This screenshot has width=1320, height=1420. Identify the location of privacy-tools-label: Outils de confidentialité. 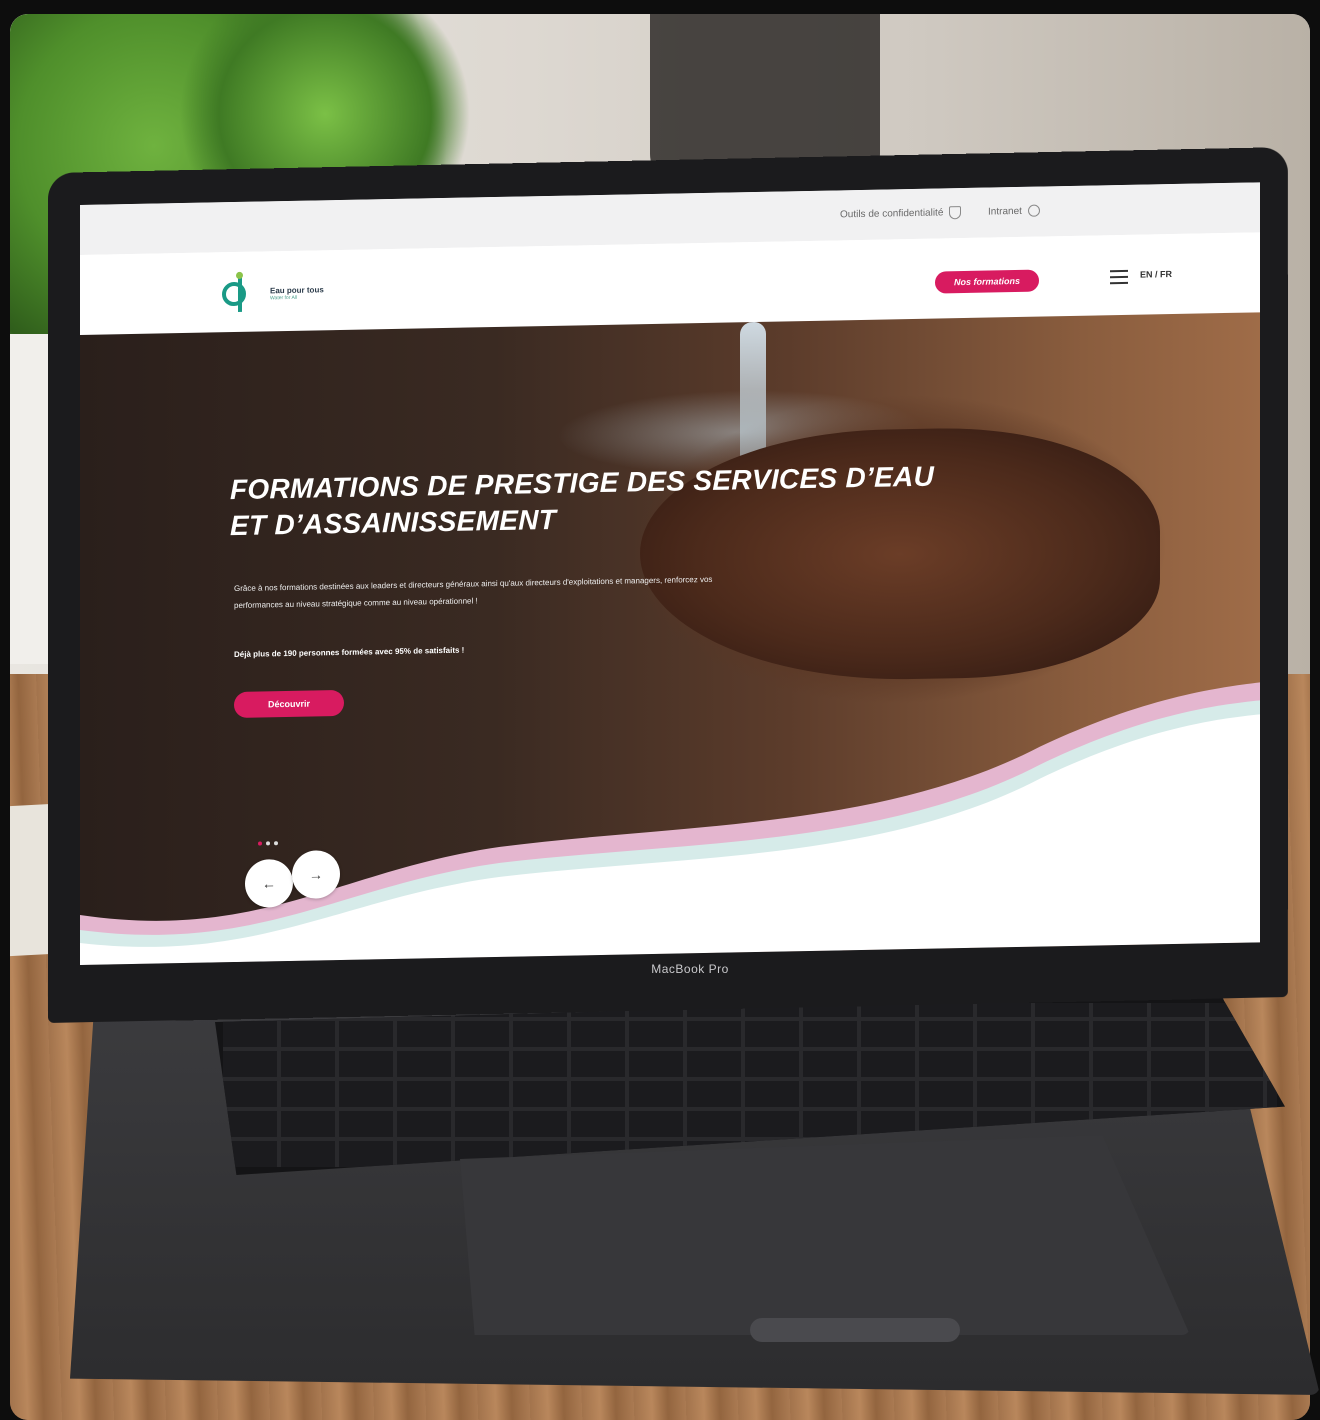
(892, 214).